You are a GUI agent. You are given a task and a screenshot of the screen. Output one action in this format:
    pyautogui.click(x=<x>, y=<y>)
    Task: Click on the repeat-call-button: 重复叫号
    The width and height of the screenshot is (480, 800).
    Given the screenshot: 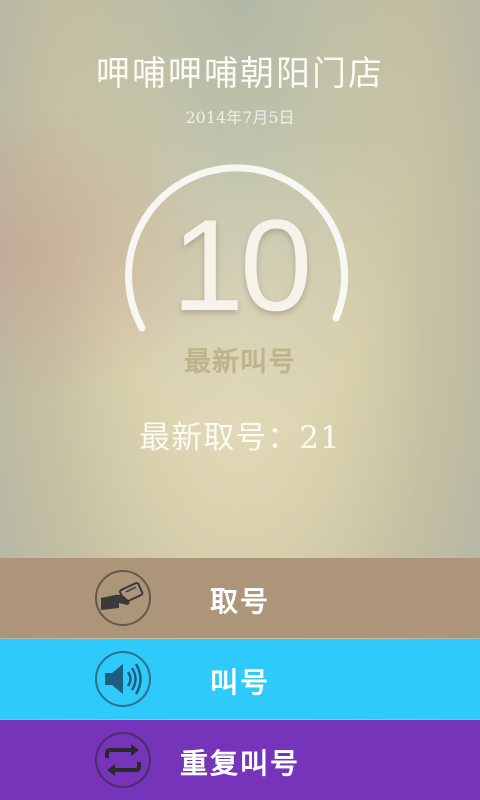 What is the action you would take?
    pyautogui.click(x=240, y=760)
    